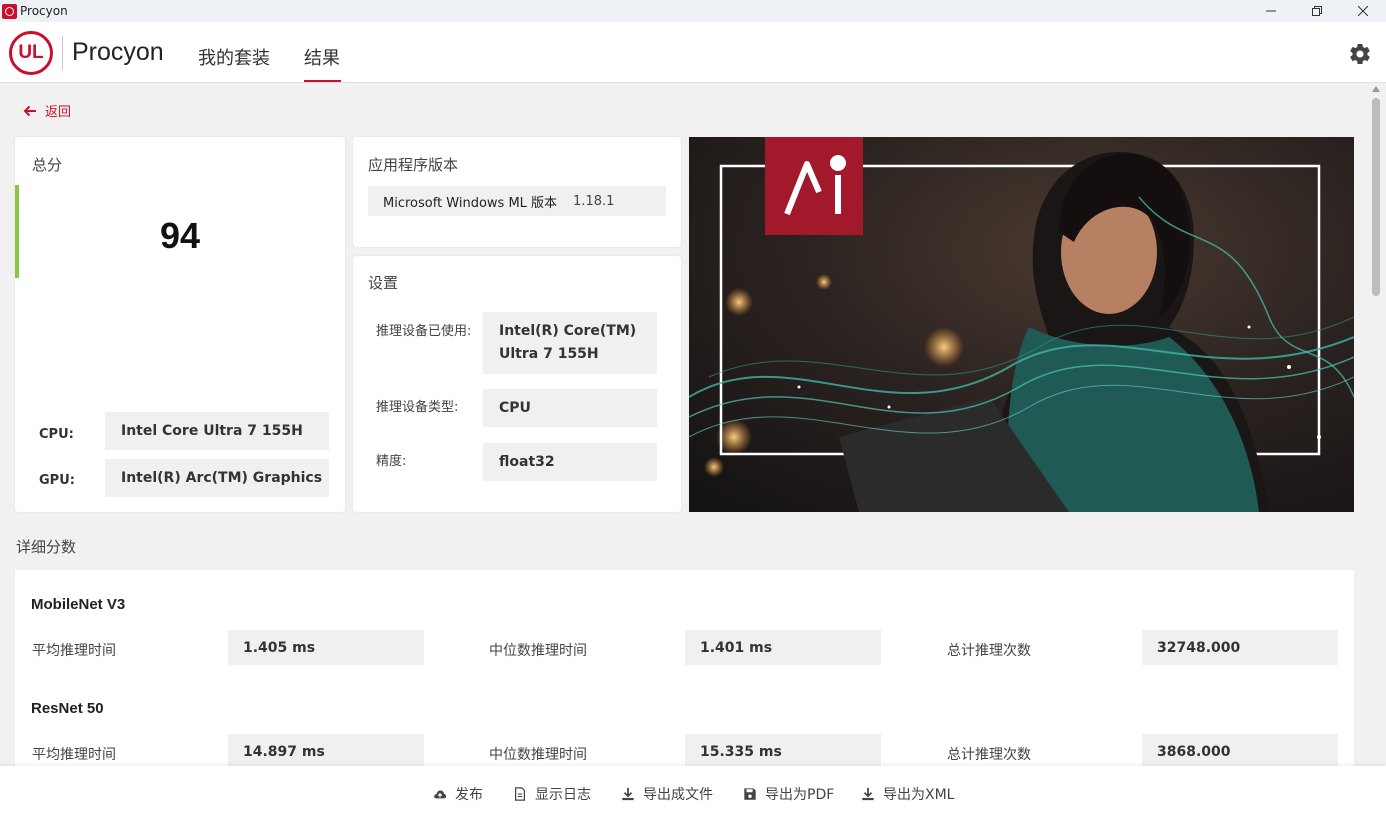 The height and width of the screenshot is (820, 1386). What do you see at coordinates (424, 331) in the screenshot?
I see `inference-device-label: 推理设备已使用:` at bounding box center [424, 331].